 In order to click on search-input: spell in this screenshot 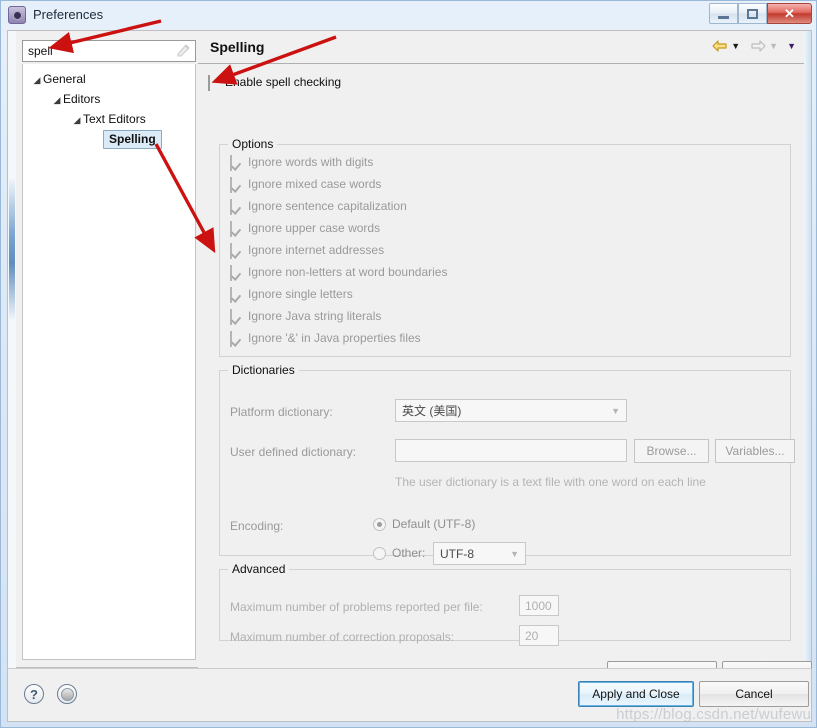, I will do `click(109, 51)`.